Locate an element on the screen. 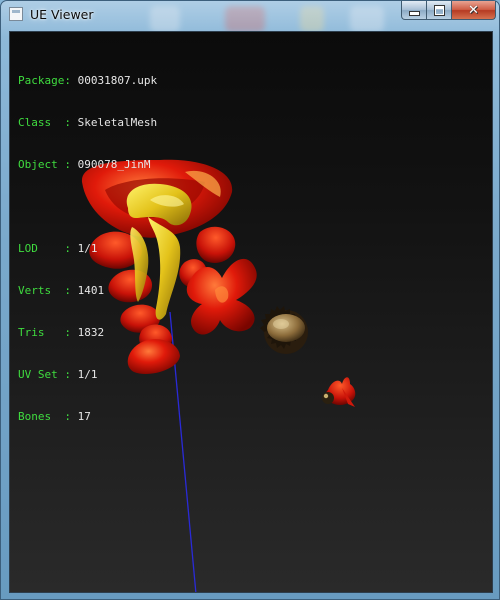 The image size is (500, 600). caption-buttons: ✕ is located at coordinates (448, 10).